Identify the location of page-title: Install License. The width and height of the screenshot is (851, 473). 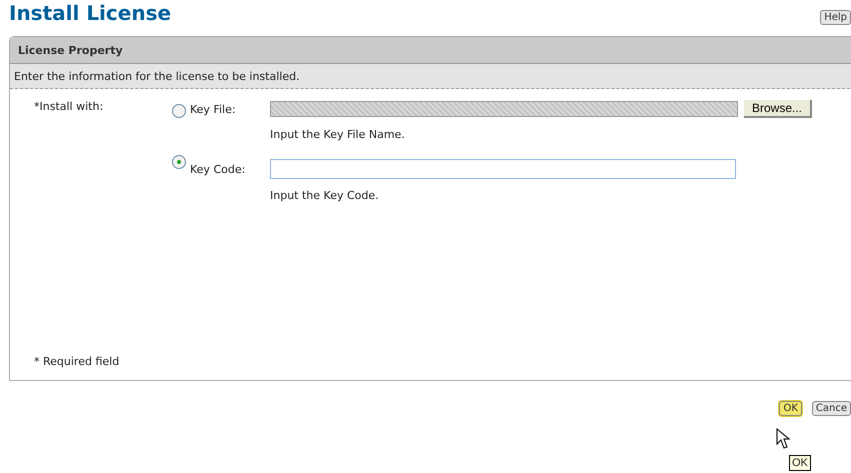
(90, 13).